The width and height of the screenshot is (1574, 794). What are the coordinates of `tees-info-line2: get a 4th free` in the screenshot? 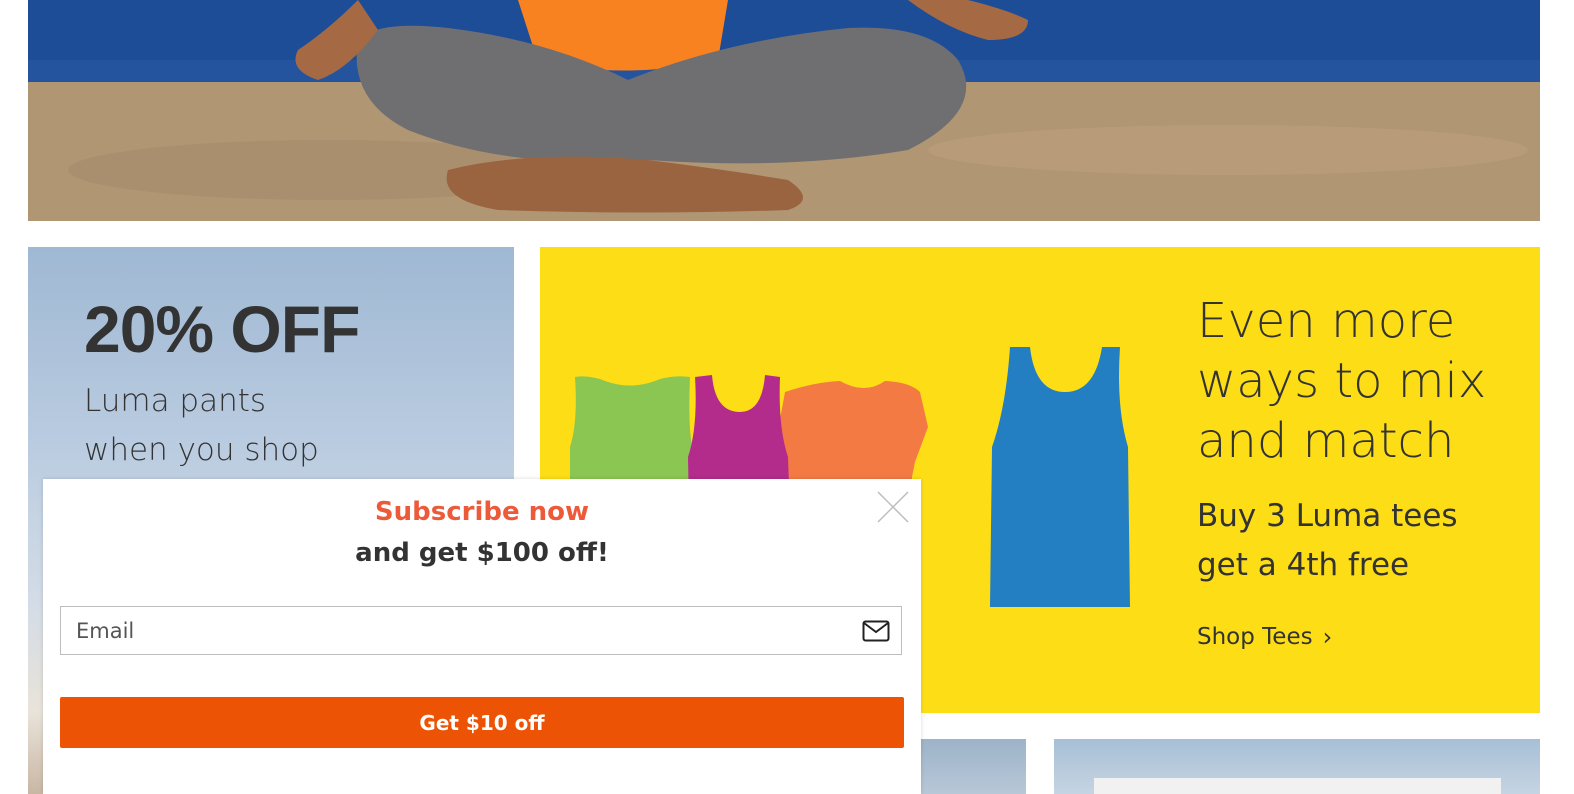 It's located at (1303, 565).